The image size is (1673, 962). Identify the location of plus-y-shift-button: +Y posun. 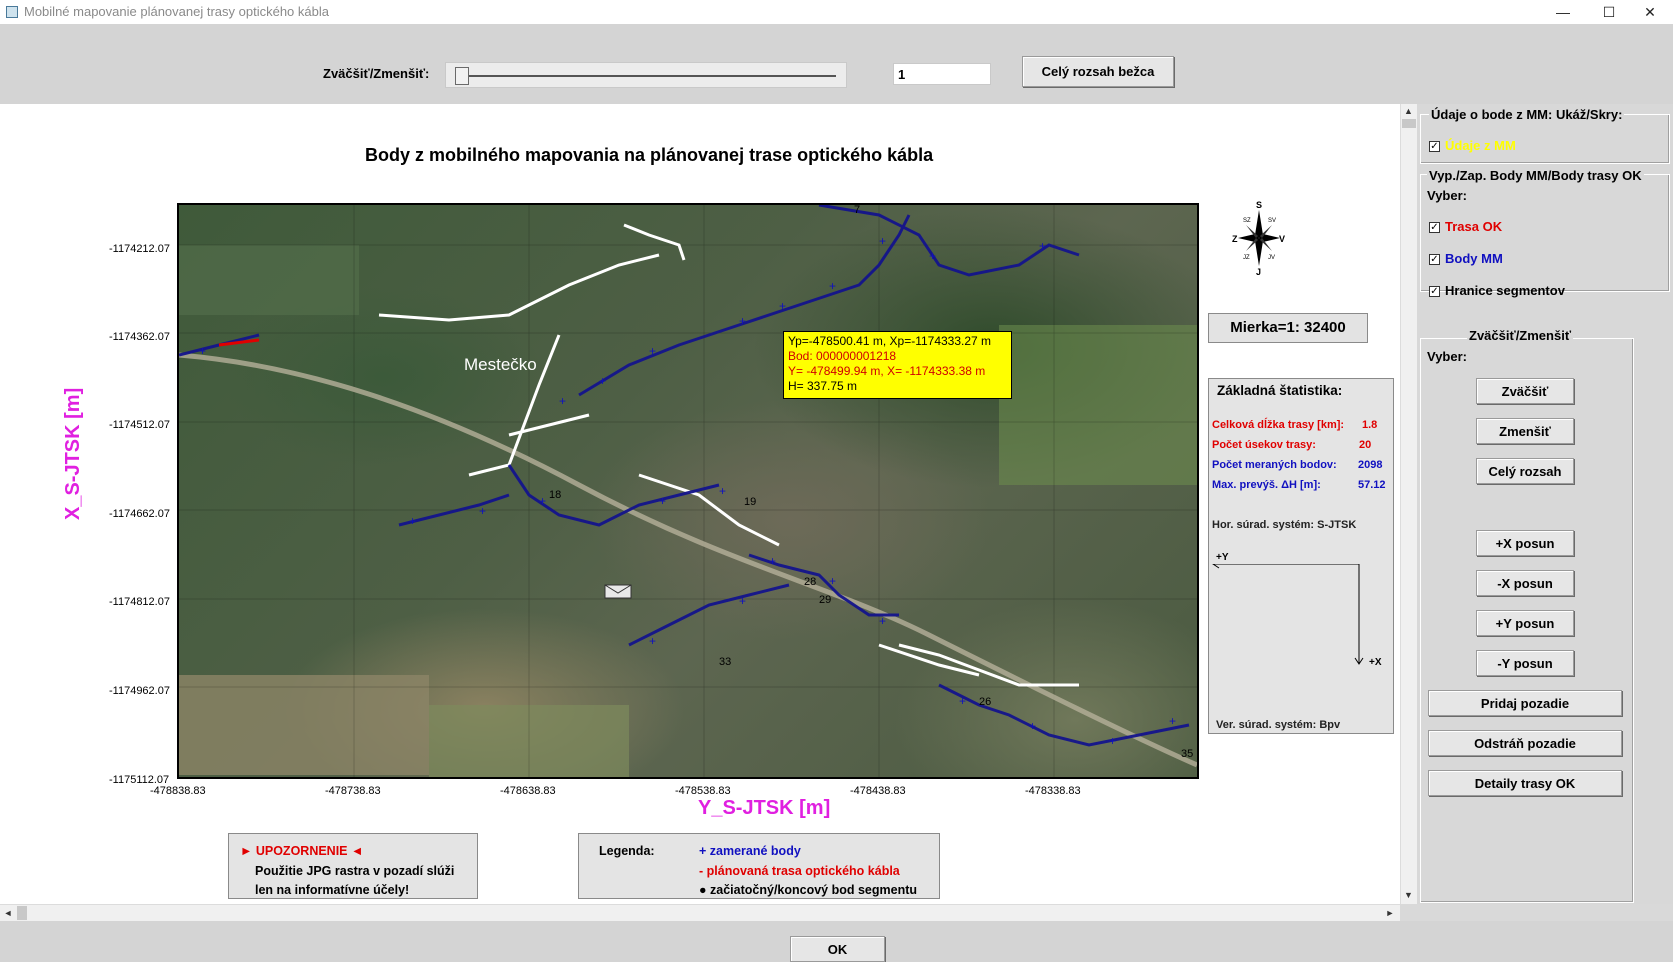
(1525, 623).